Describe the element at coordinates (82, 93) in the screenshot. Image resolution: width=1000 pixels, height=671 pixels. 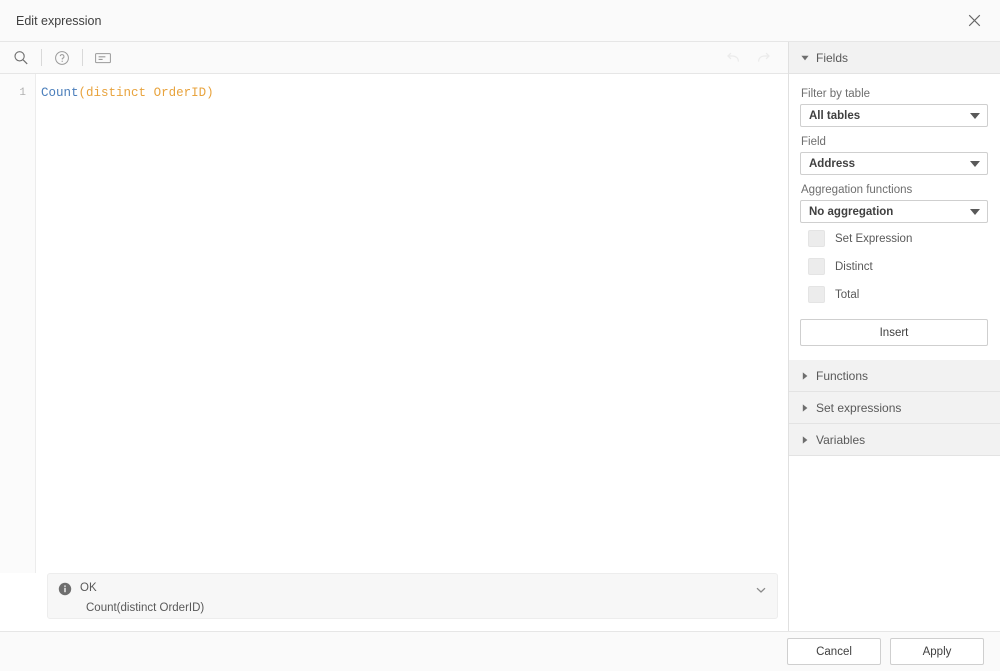
I see `token-open-paren: (` at that location.